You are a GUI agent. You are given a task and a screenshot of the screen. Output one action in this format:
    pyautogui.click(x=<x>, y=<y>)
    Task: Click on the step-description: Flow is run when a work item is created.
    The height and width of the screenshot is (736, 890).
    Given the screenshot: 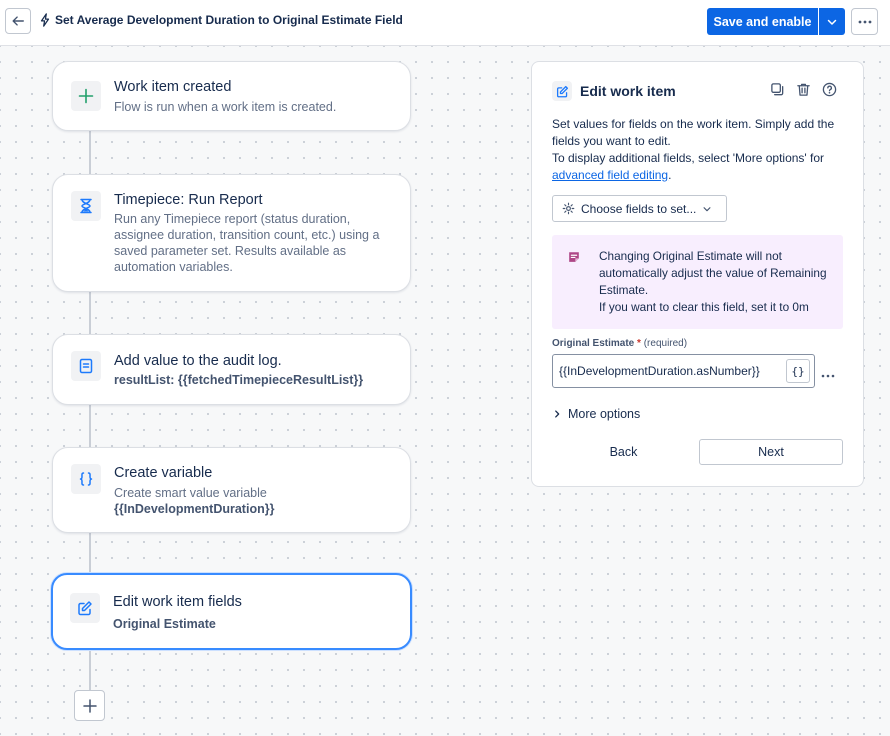 What is the action you would take?
    pyautogui.click(x=225, y=107)
    